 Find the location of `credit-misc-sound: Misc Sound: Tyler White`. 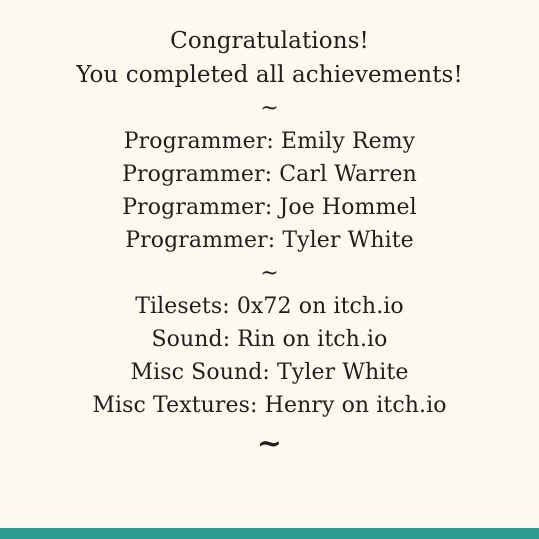

credit-misc-sound: Misc Sound: Tyler White is located at coordinates (269, 372).